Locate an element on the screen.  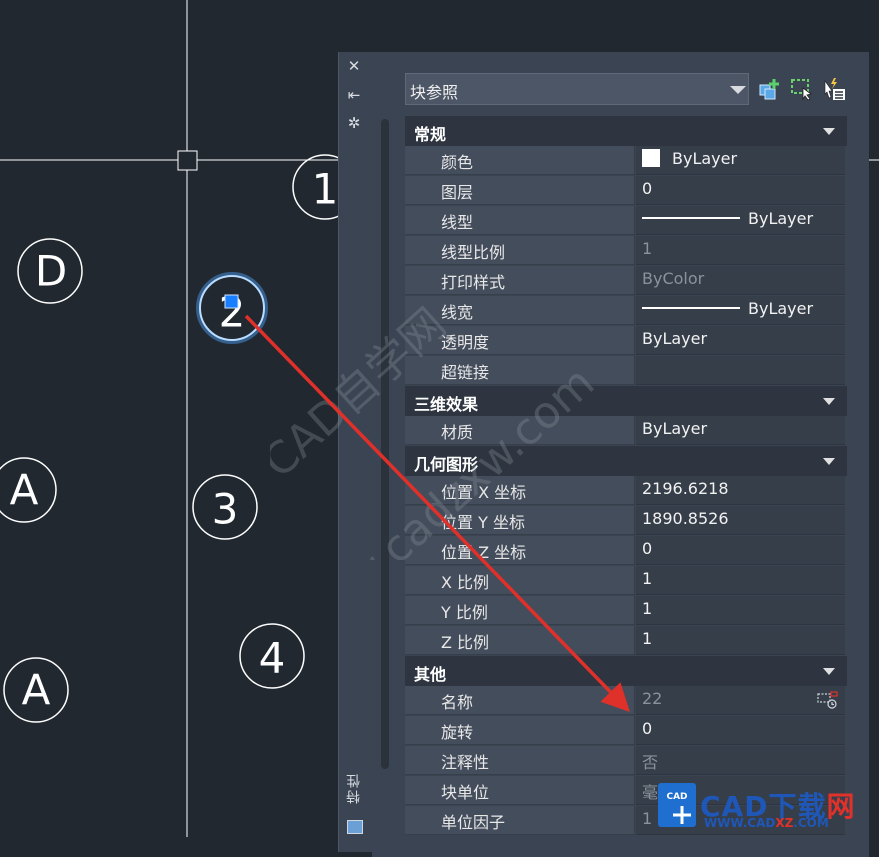
select-objects-icon is located at coordinates (802, 89).